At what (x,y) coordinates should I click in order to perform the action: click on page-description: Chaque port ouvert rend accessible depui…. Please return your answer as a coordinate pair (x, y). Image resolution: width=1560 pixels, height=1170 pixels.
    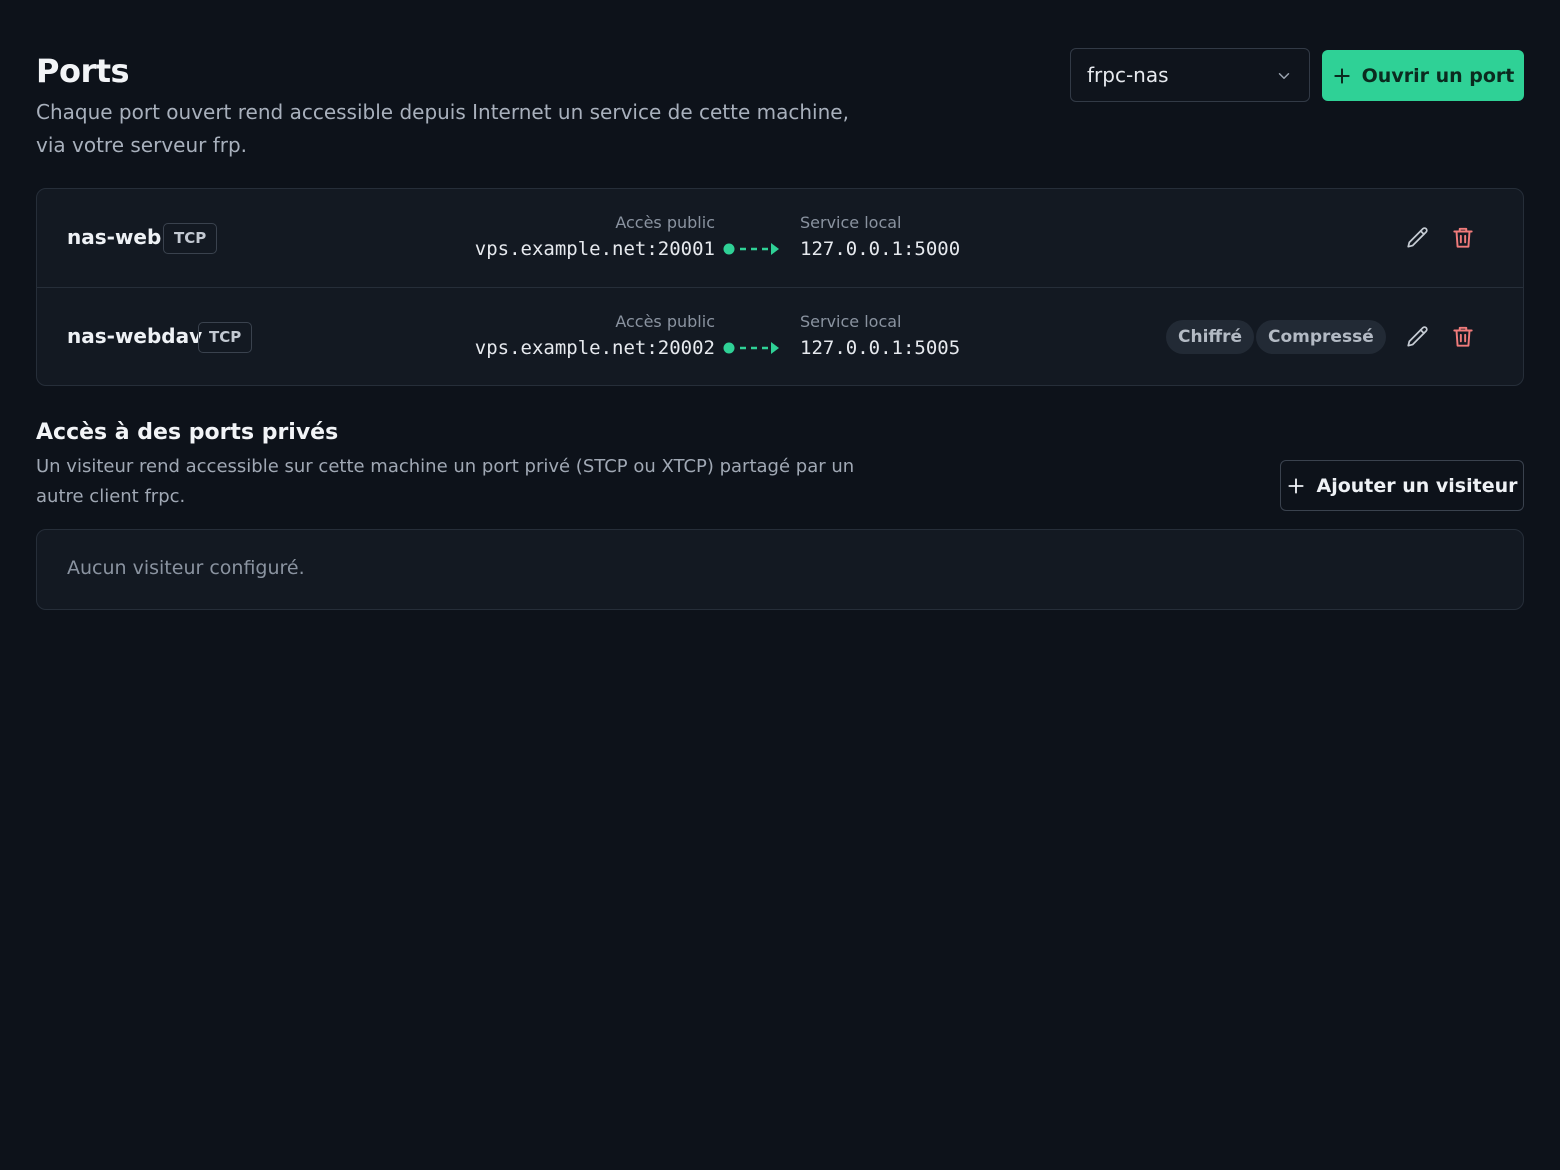
    Looking at the image, I should click on (442, 128).